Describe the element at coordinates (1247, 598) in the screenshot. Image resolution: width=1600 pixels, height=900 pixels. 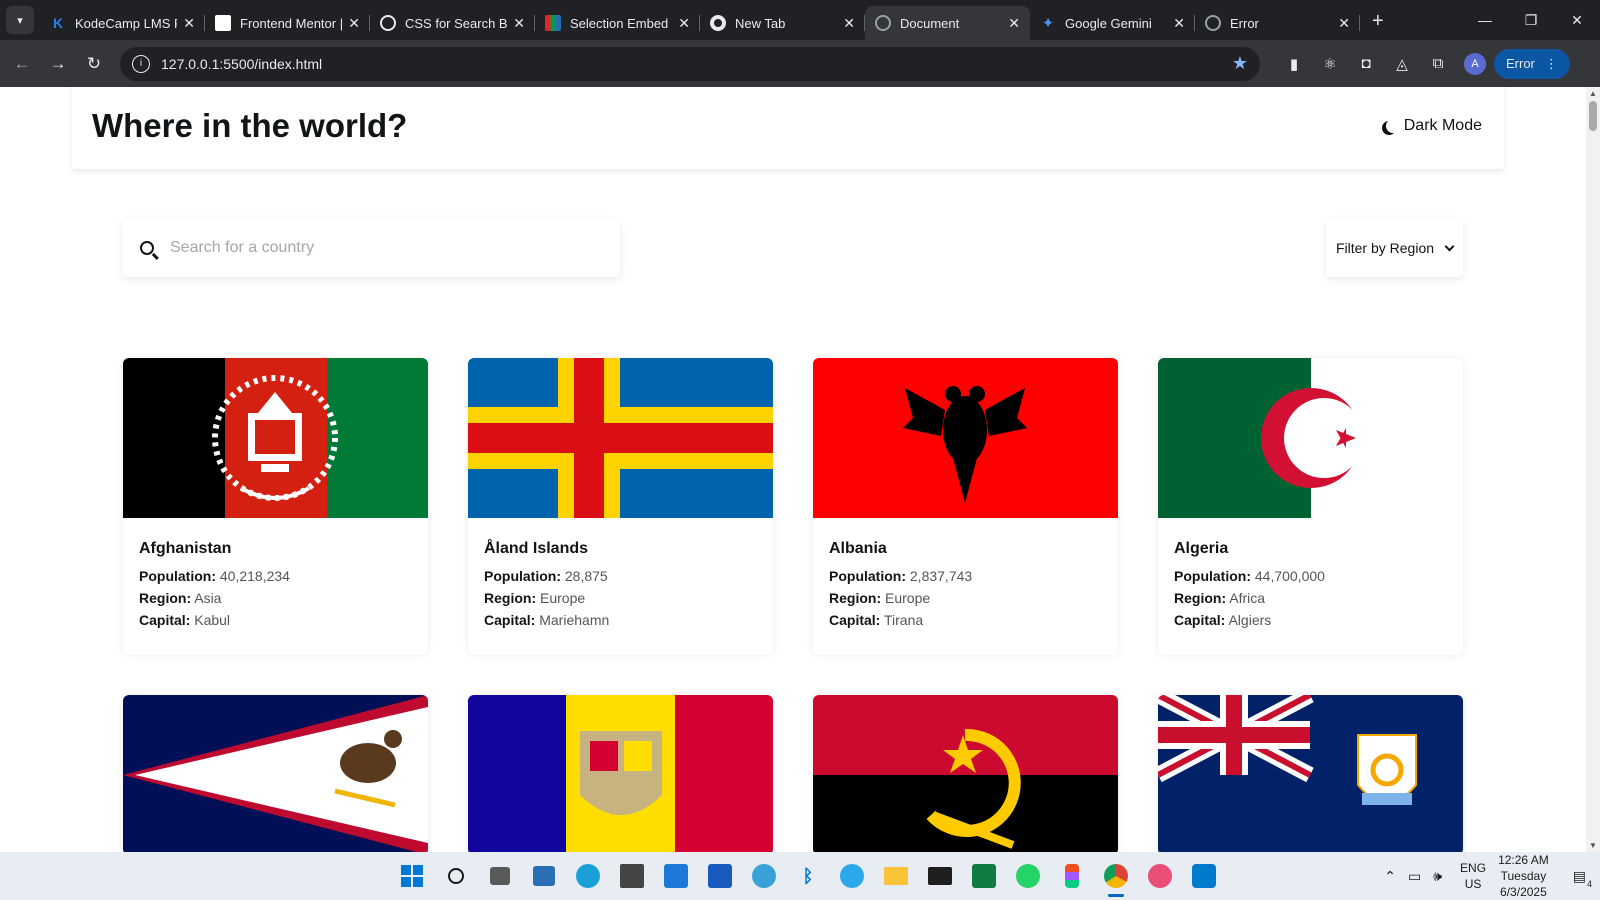
I see `region-value: Africa` at that location.